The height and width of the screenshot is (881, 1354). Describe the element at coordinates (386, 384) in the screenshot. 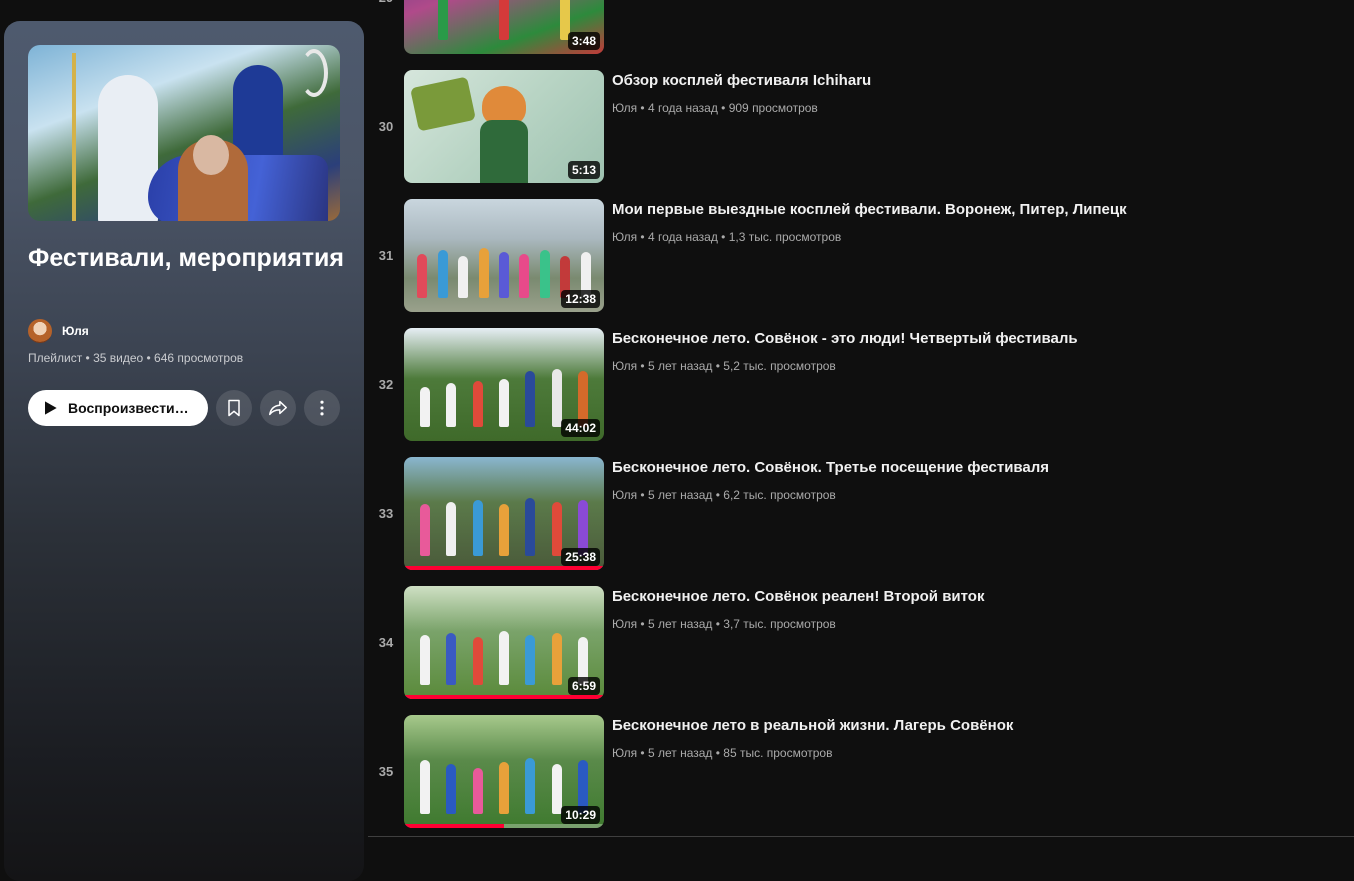

I see `video-index: 32` at that location.